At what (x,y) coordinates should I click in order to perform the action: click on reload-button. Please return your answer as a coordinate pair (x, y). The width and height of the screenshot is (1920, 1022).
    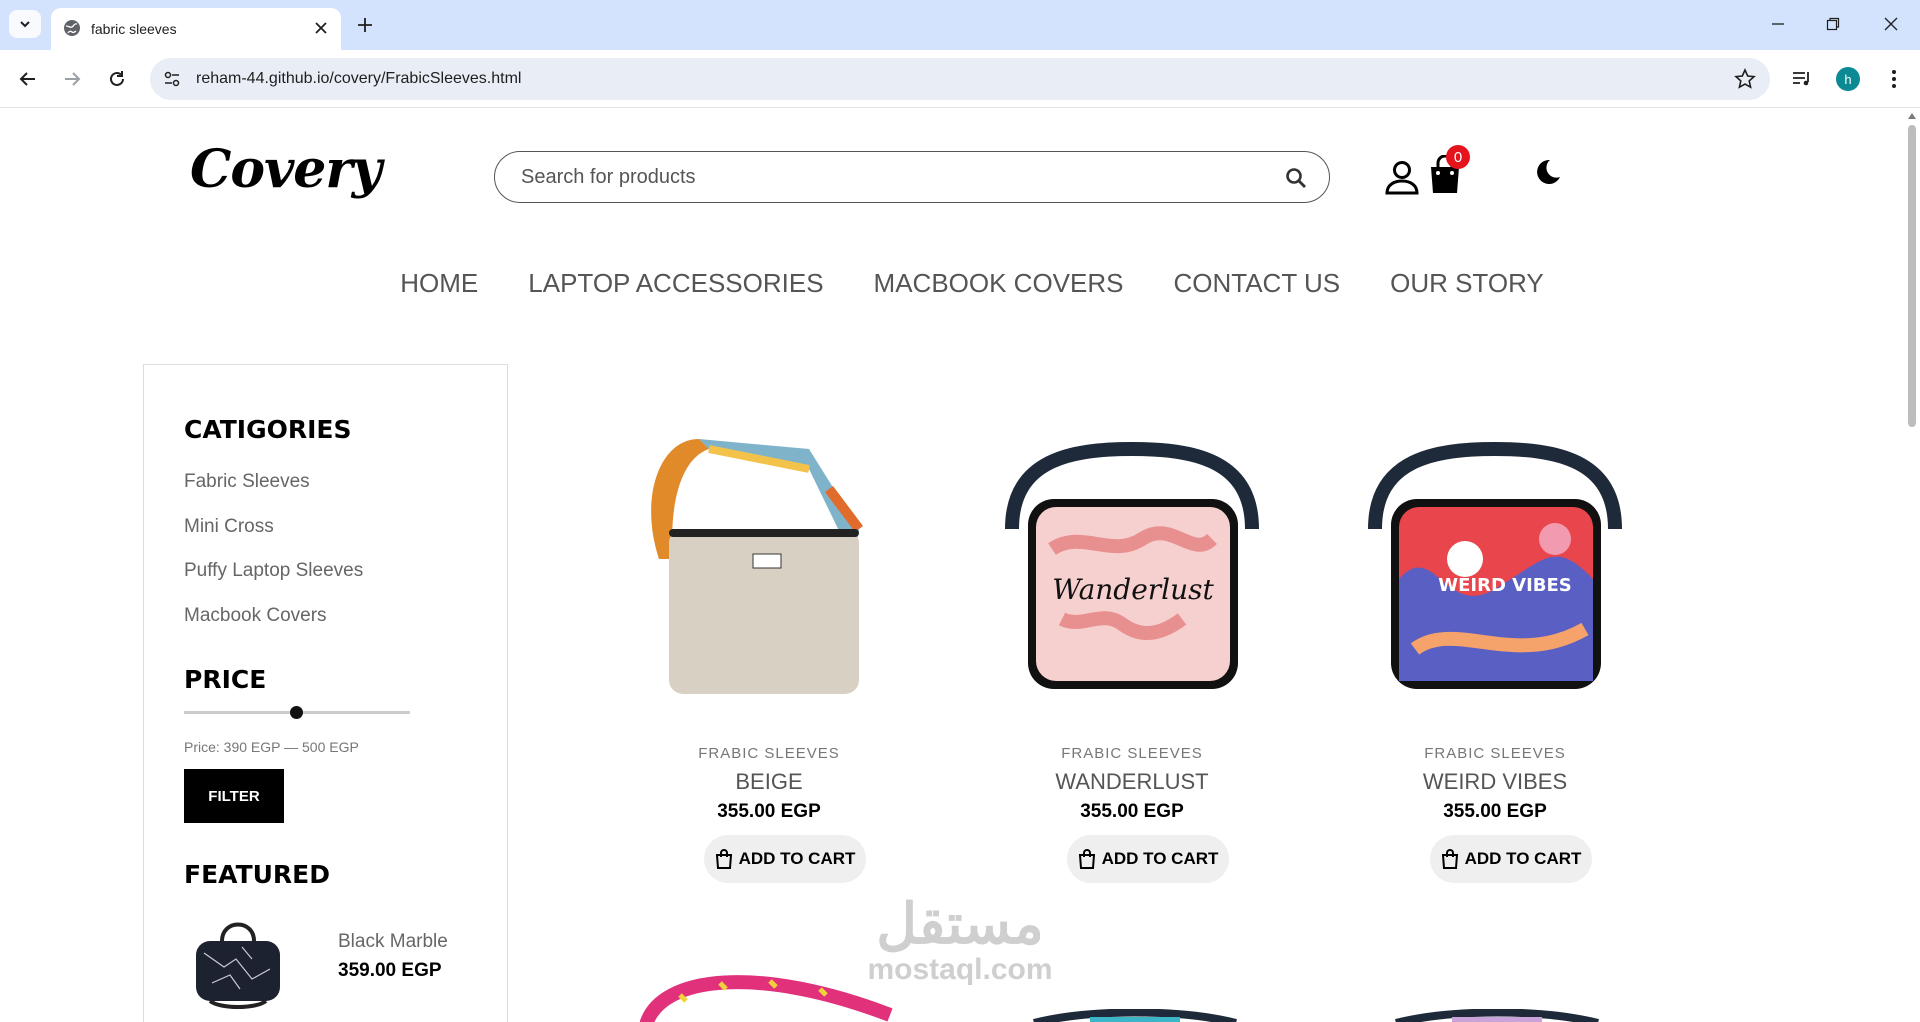
    Looking at the image, I should click on (117, 79).